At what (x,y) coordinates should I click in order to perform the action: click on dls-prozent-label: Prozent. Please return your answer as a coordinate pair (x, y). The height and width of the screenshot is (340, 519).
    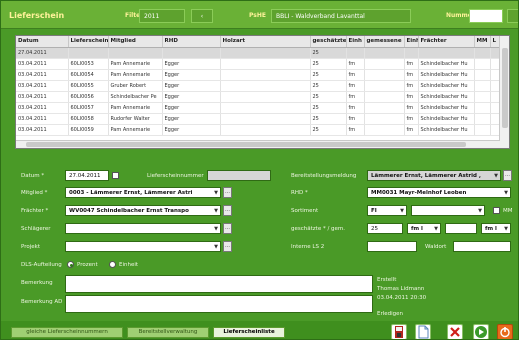
    Looking at the image, I should click on (87, 265).